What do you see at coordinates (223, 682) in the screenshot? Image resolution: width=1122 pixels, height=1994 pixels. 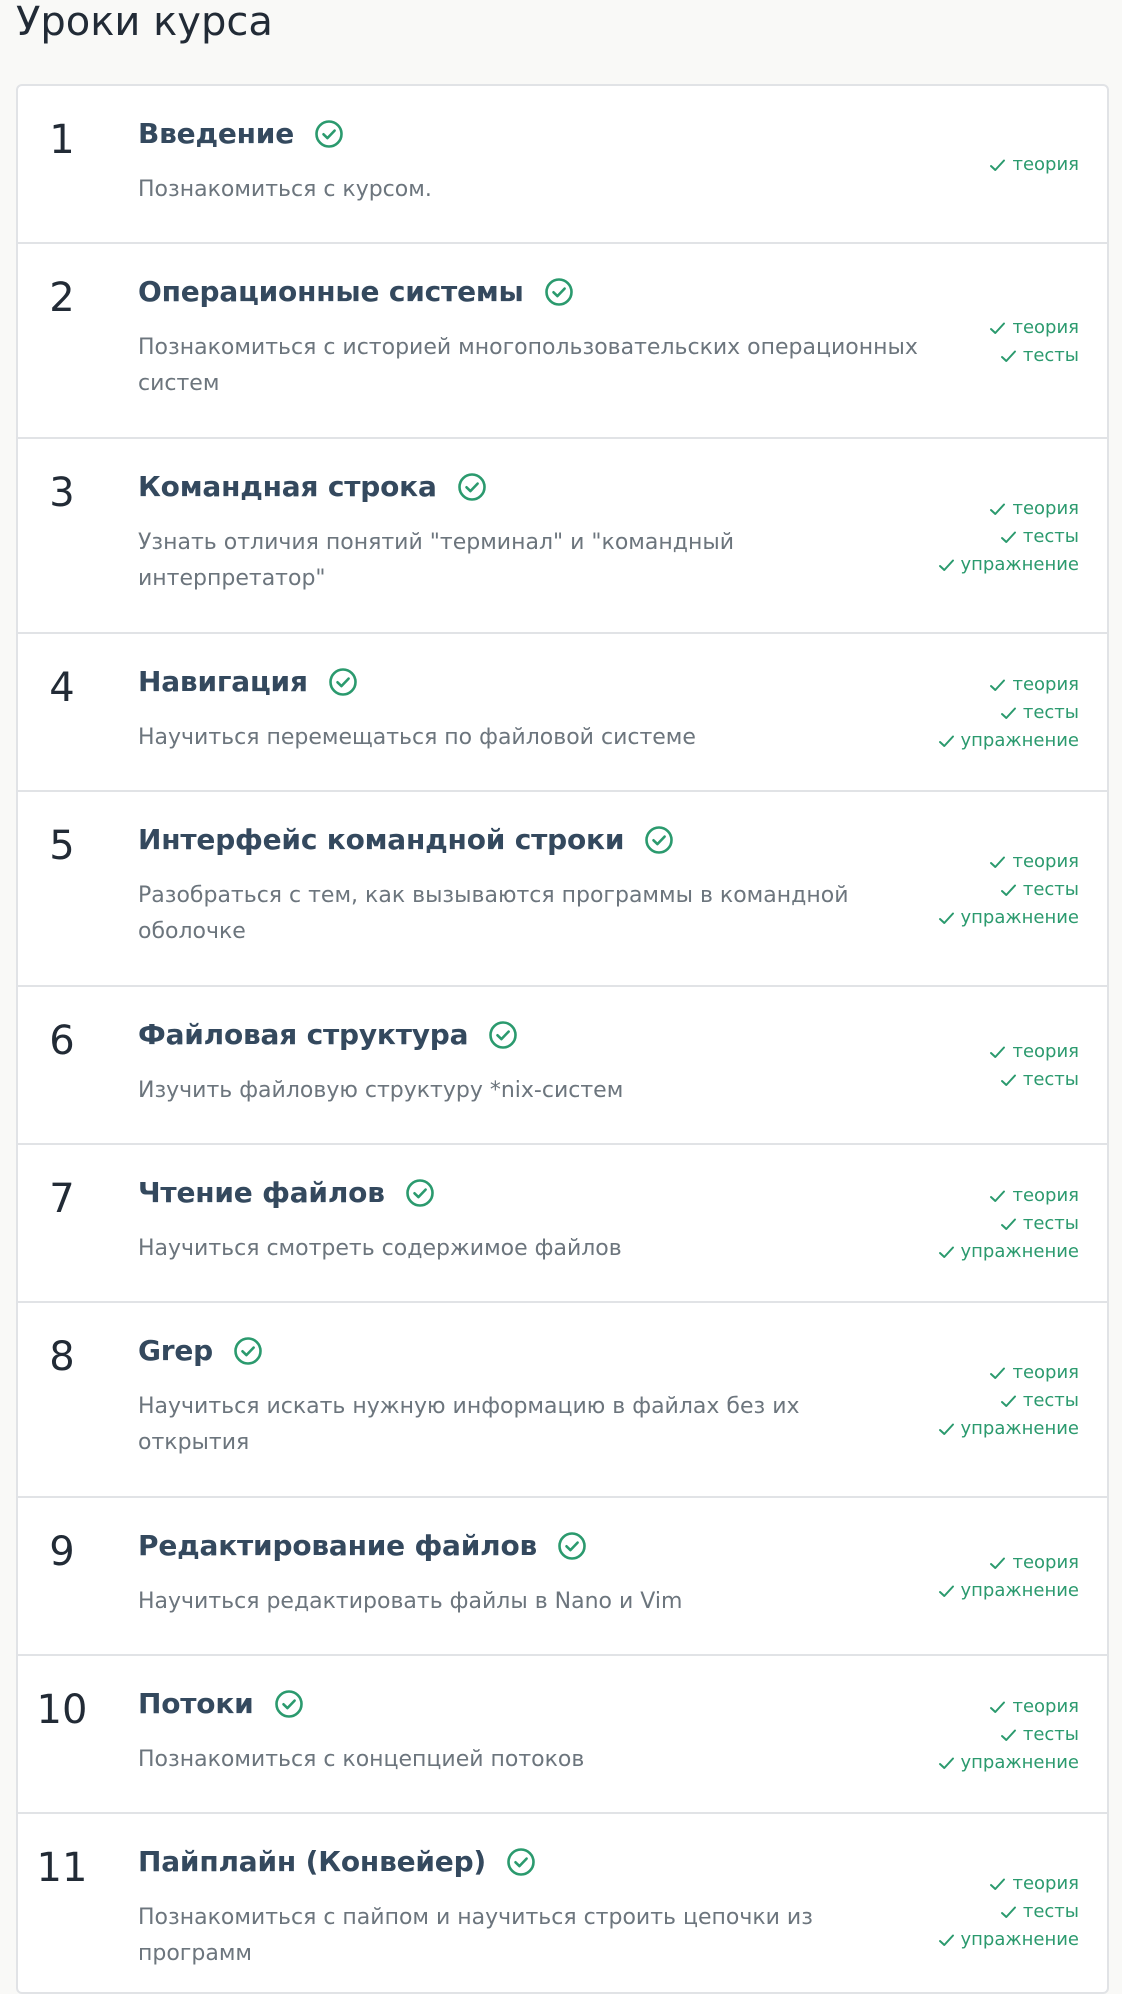 I see `lesson-title: Навигация` at bounding box center [223, 682].